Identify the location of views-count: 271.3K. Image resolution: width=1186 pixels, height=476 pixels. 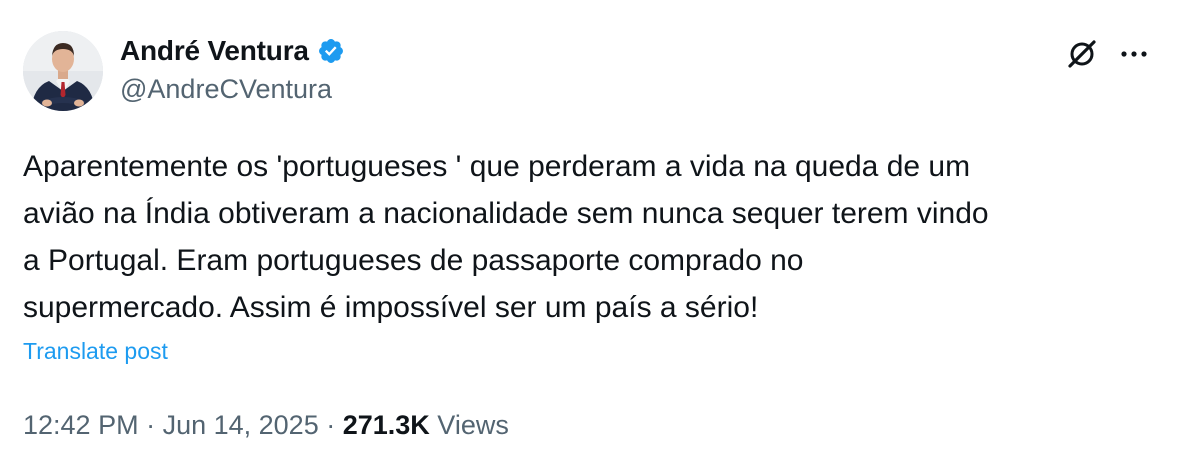
(386, 425).